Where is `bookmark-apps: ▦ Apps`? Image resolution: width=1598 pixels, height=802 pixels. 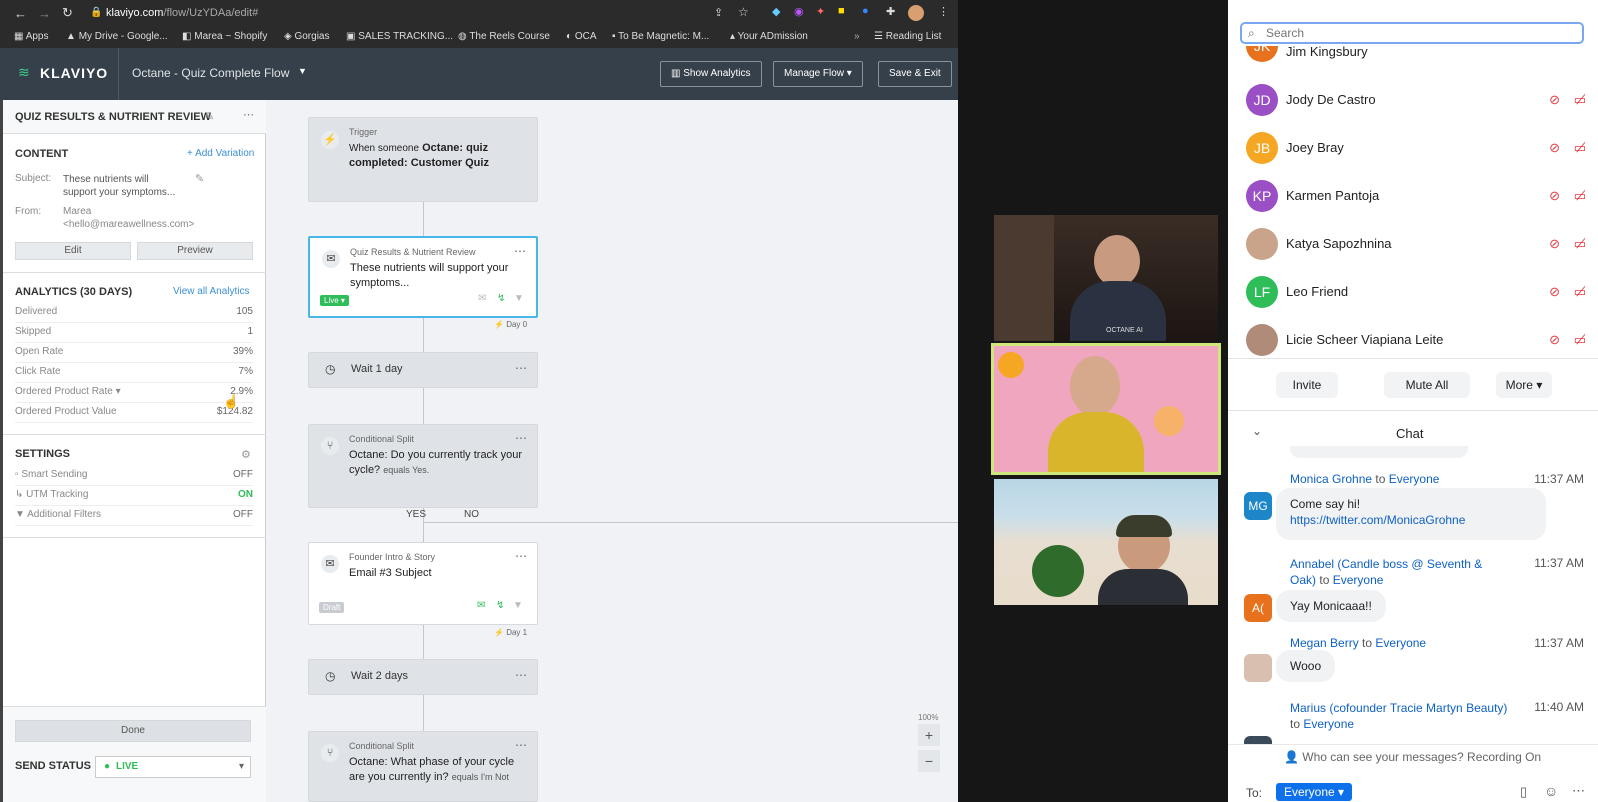
bookmark-apps: ▦ Apps is located at coordinates (31, 36).